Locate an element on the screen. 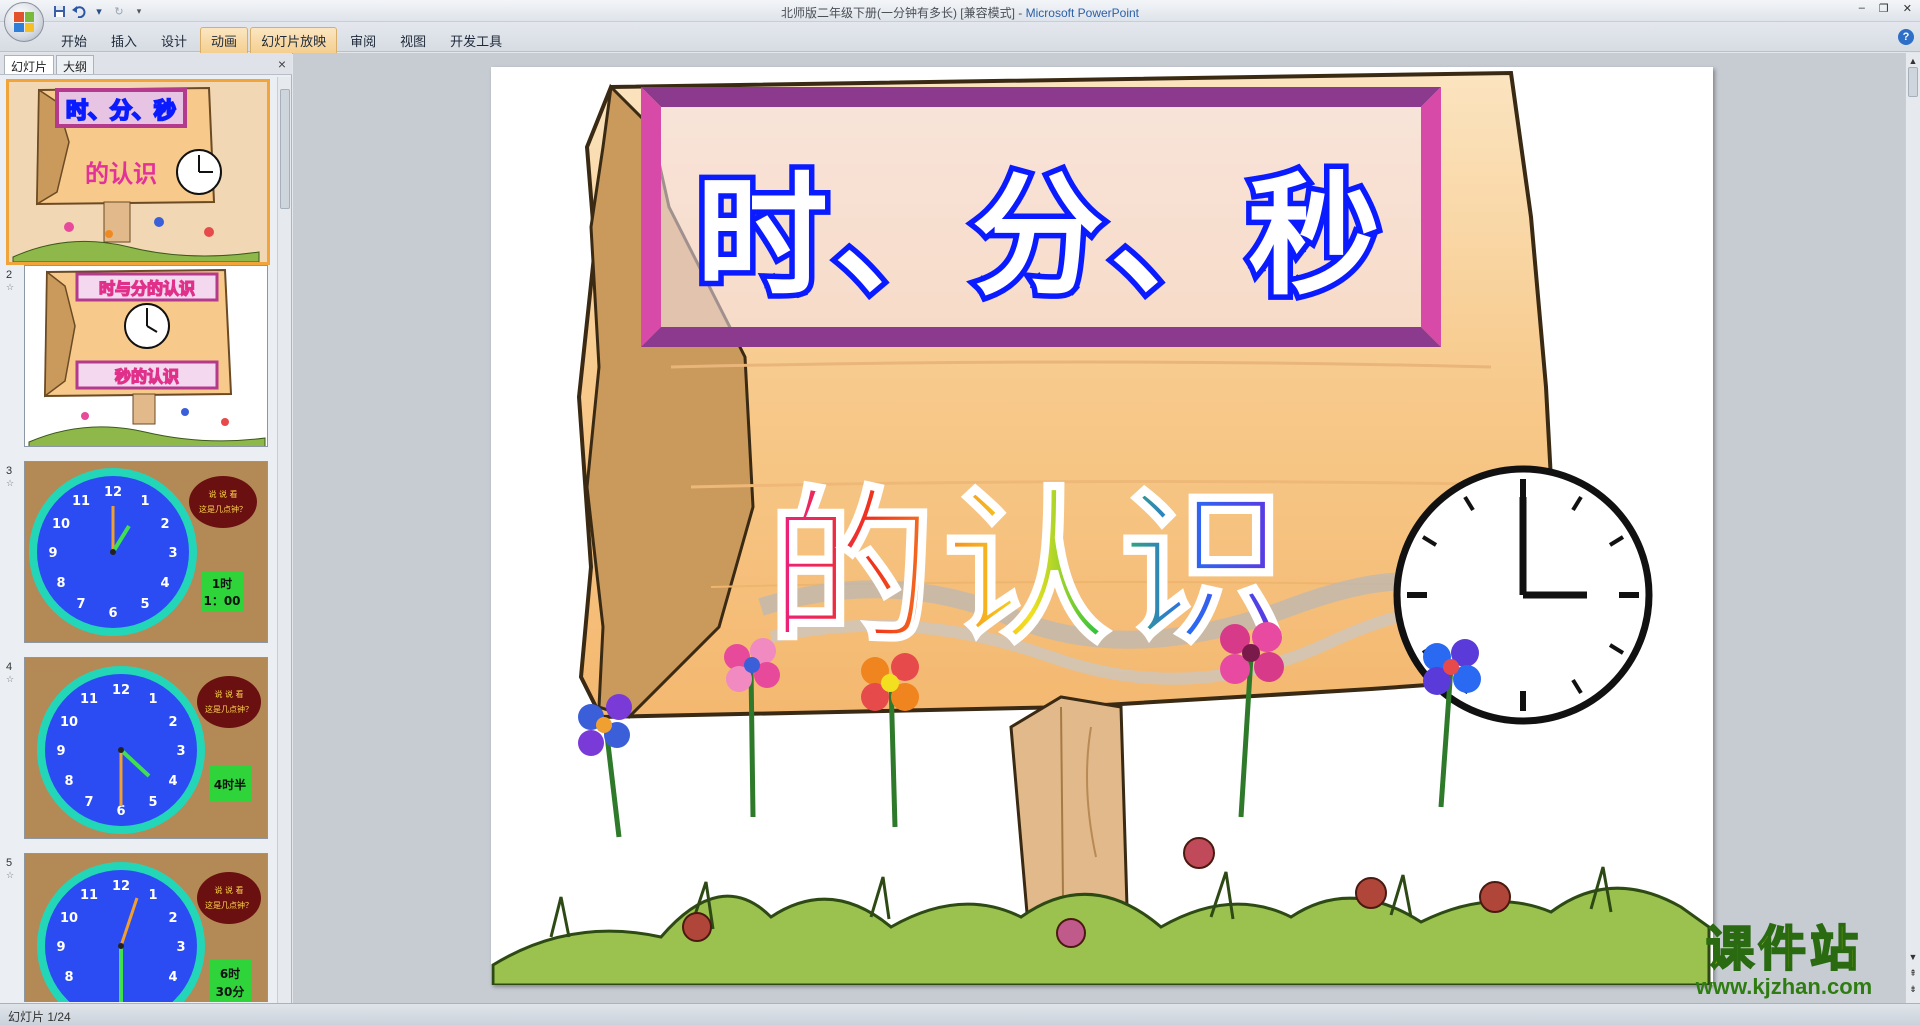 The height and width of the screenshot is (1025, 1920). thumb-1-art: 时、分、秒 的认识 is located at coordinates (138, 172).